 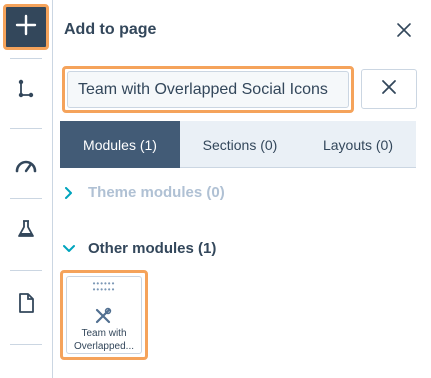 I want to click on flask-icon, so click(x=26, y=231).